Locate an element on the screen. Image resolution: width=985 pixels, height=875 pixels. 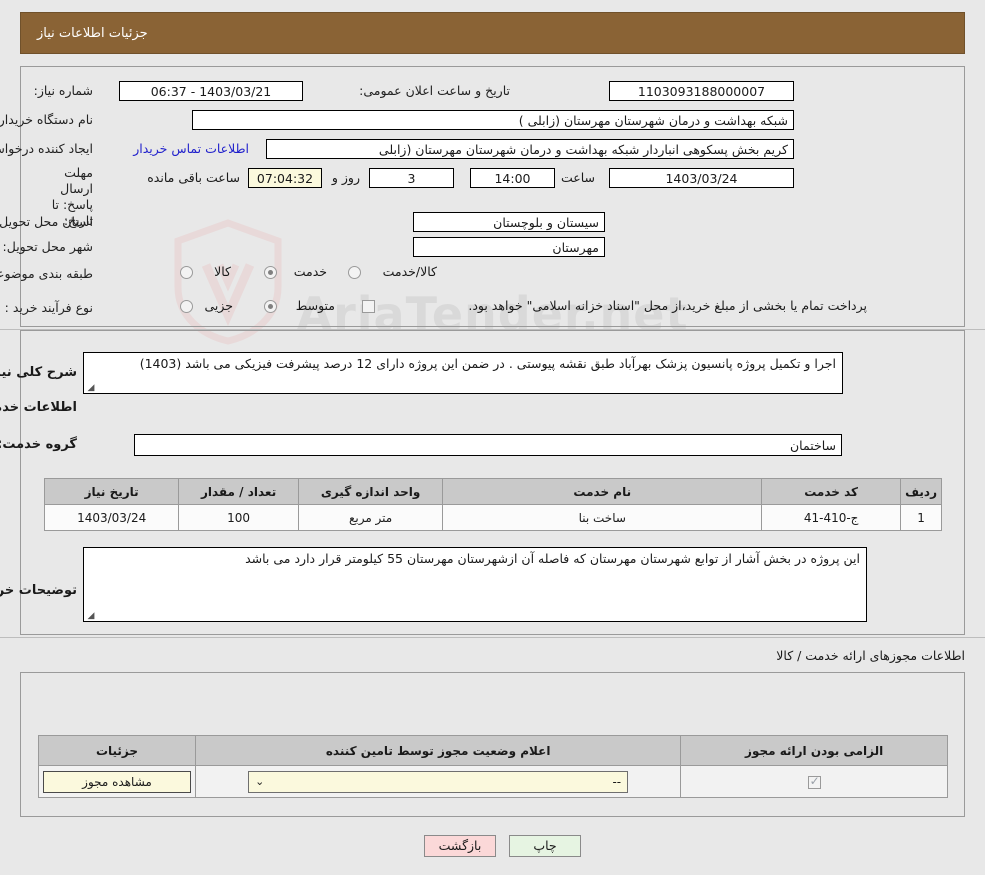
license-status-value: -- is located at coordinates (617, 781).